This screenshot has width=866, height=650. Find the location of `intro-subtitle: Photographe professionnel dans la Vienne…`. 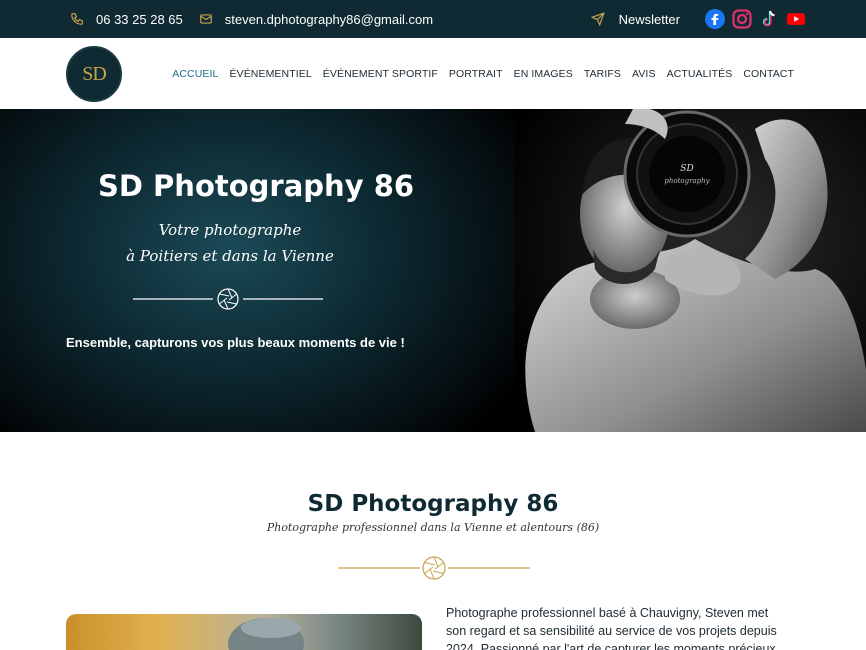

intro-subtitle: Photographe professionnel dans la Vienne… is located at coordinates (433, 527).